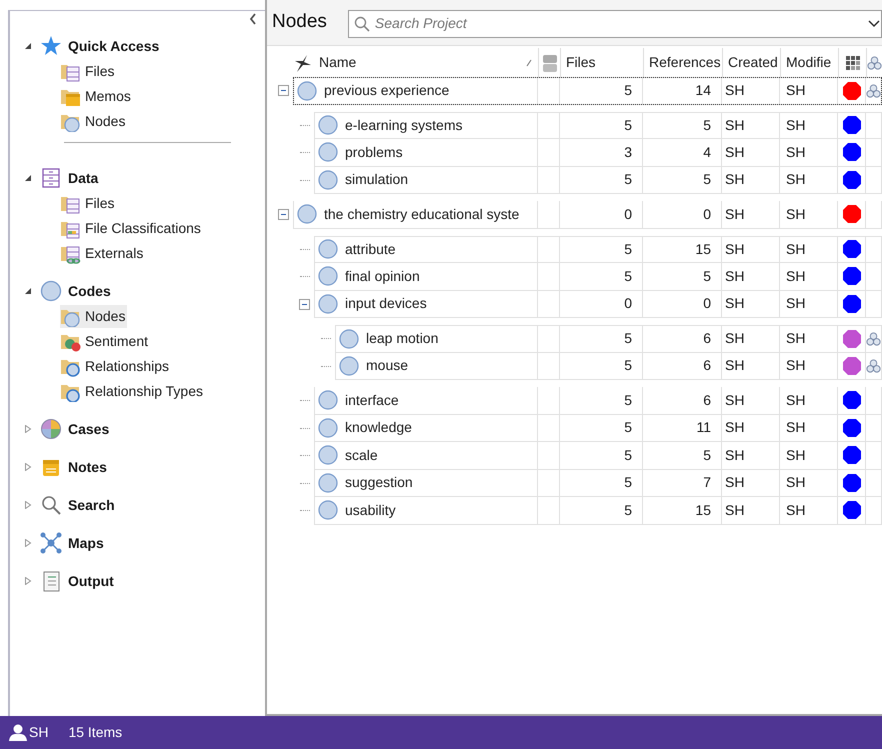  I want to click on status-user: SH, so click(38, 732).